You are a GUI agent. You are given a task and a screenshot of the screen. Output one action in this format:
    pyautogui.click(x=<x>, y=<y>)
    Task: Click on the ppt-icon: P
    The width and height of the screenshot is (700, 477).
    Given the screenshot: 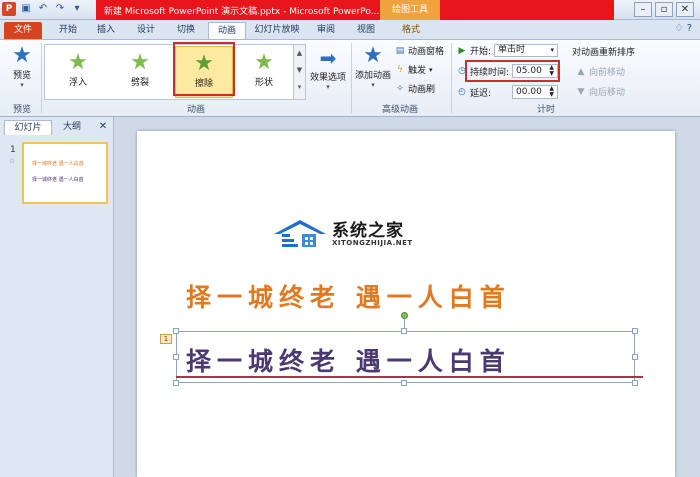 What is the action you would take?
    pyautogui.click(x=9, y=9)
    